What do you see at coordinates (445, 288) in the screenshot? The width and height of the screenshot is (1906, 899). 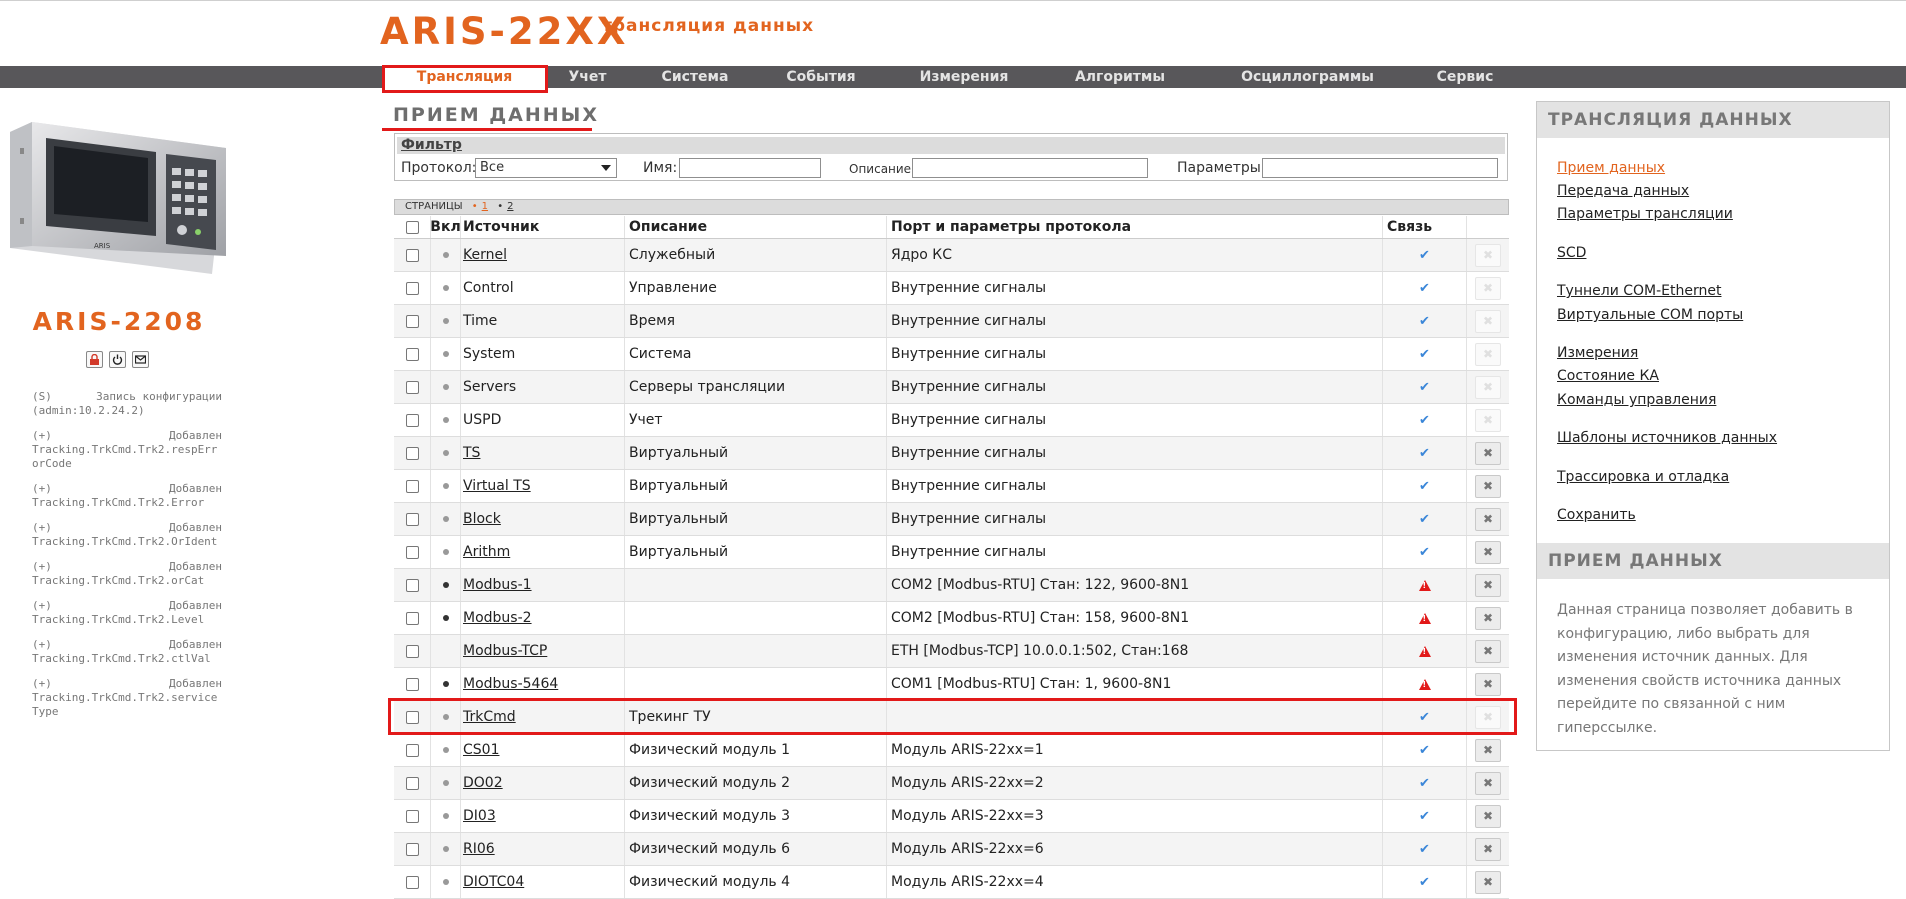 I see `enabled-indicator` at bounding box center [445, 288].